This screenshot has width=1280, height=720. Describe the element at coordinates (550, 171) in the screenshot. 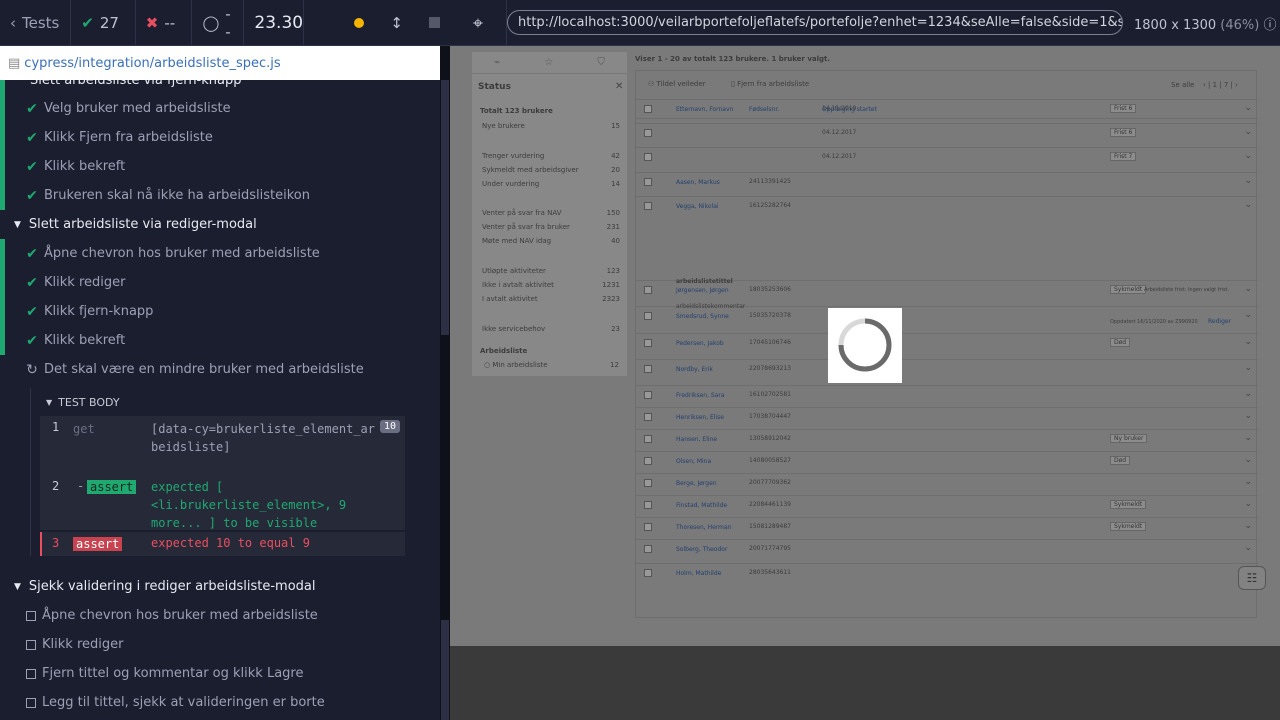

I see `filter-option: Sykmeldt med arbeidsgiver 20` at that location.